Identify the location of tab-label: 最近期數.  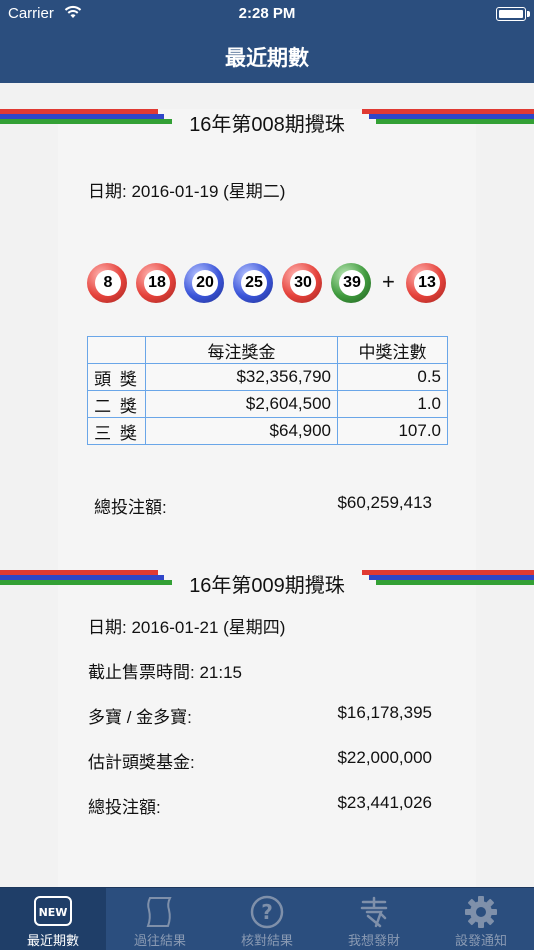
(52, 940).